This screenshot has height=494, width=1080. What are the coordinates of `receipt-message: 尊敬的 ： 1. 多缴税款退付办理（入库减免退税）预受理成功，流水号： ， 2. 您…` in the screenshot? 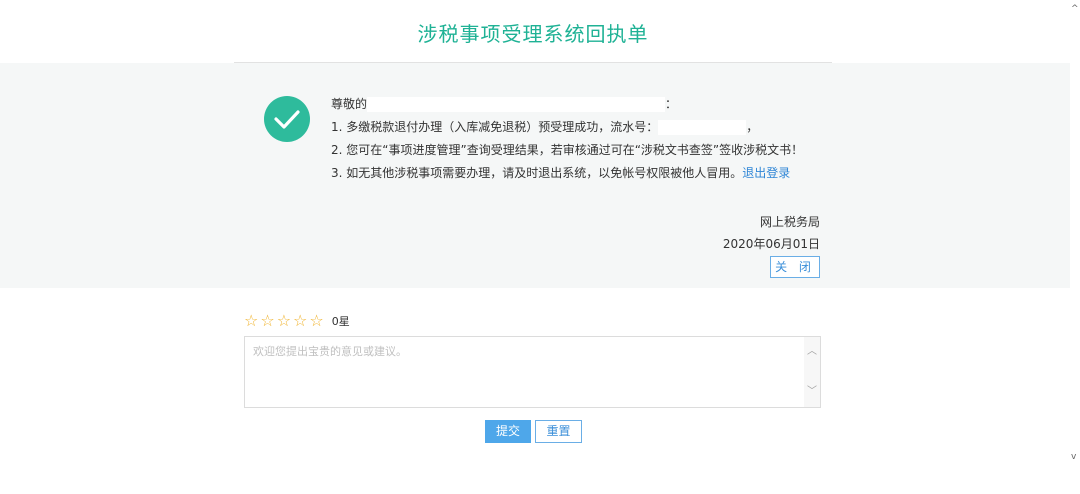 It's located at (567, 139).